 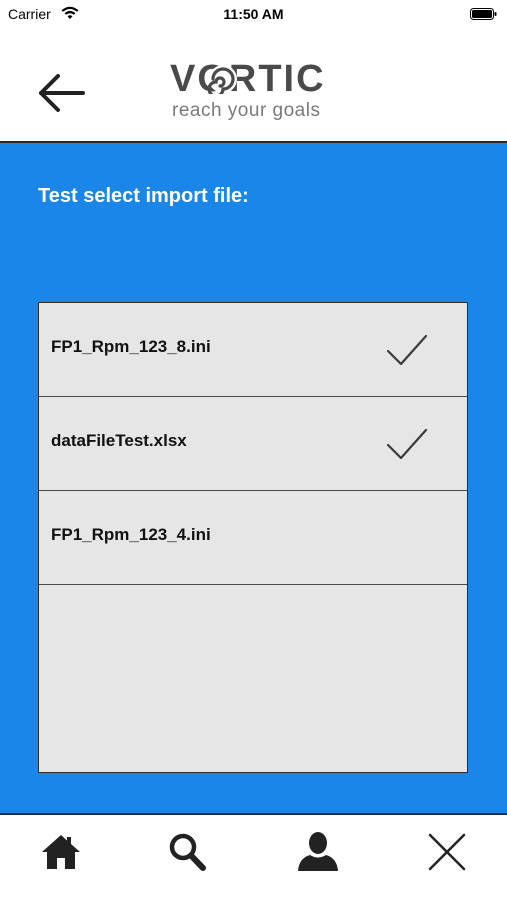 I want to click on list-item: FP1_Rpm_123_4.ini, so click(x=253, y=538).